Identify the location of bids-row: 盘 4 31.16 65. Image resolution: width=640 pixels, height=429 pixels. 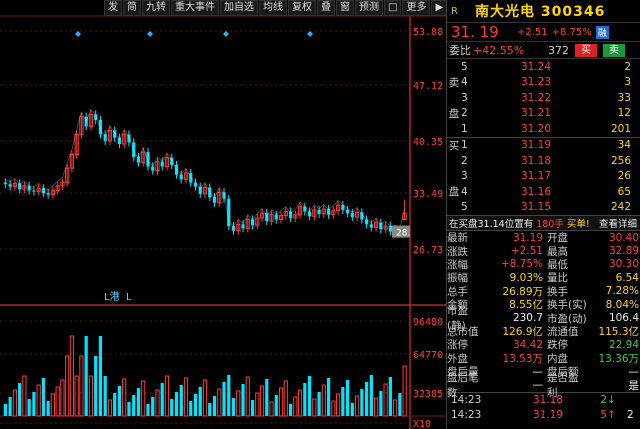
(543, 192).